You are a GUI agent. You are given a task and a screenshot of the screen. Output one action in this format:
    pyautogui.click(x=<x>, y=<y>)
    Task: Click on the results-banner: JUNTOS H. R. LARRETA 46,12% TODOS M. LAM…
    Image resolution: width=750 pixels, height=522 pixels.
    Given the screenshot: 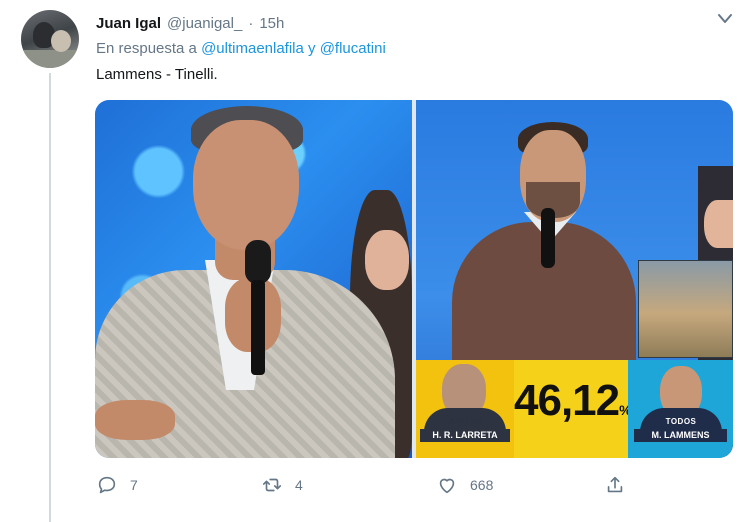 What is the action you would take?
    pyautogui.click(x=574, y=409)
    